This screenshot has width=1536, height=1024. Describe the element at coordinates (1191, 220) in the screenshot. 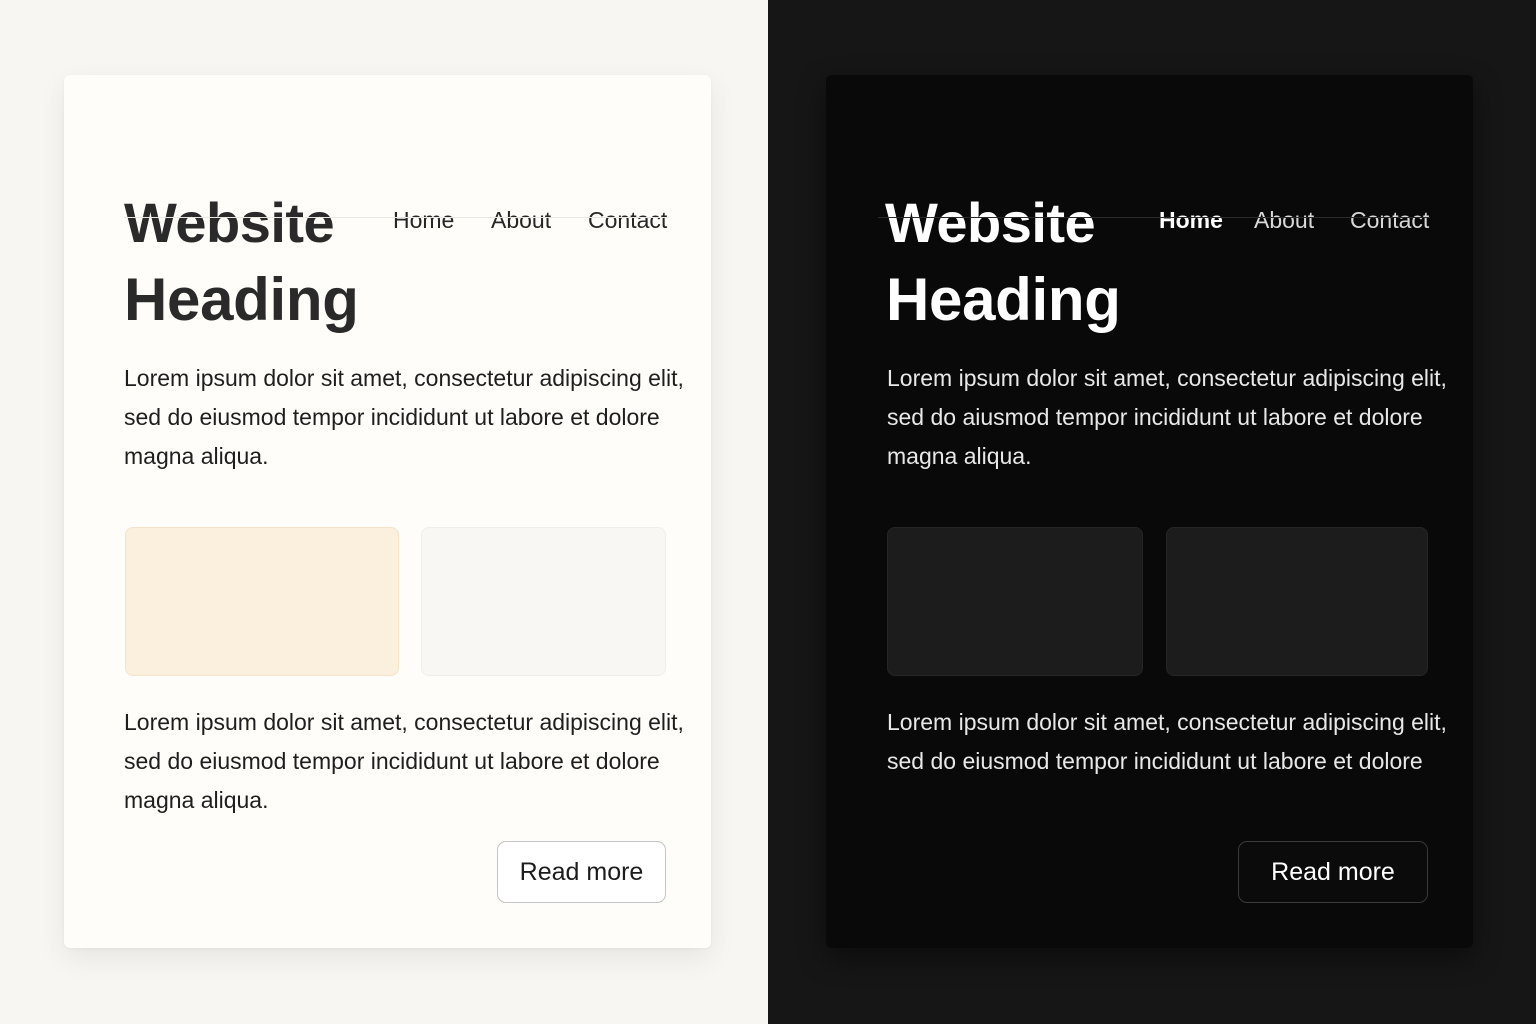

I see `nav-home-link-active: Home` at that location.